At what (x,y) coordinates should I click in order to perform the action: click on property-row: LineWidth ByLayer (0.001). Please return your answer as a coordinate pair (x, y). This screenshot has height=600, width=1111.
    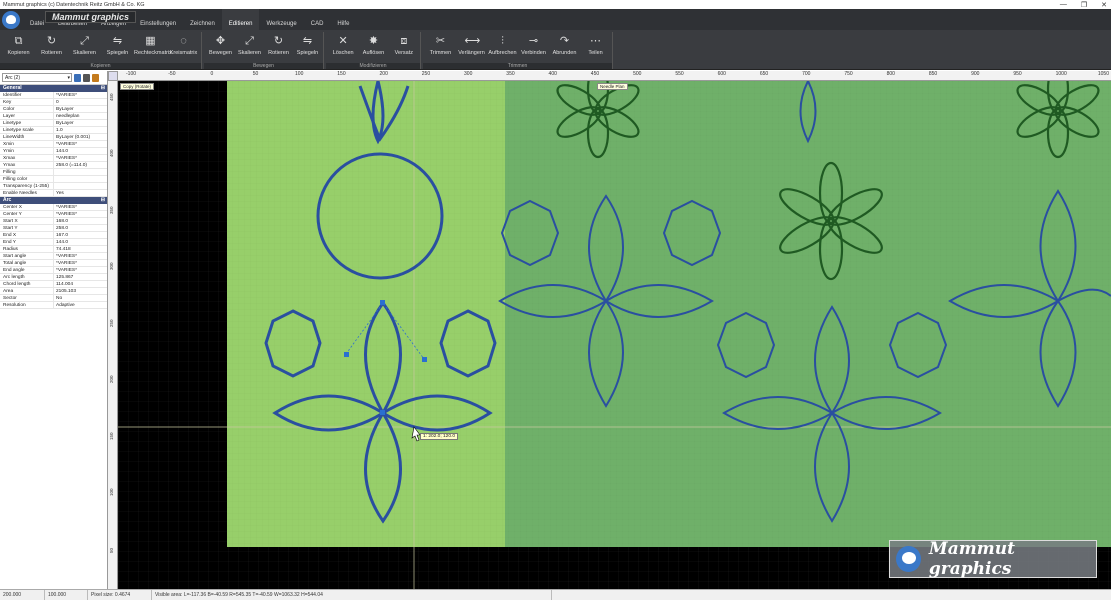
    Looking at the image, I should click on (53, 137).